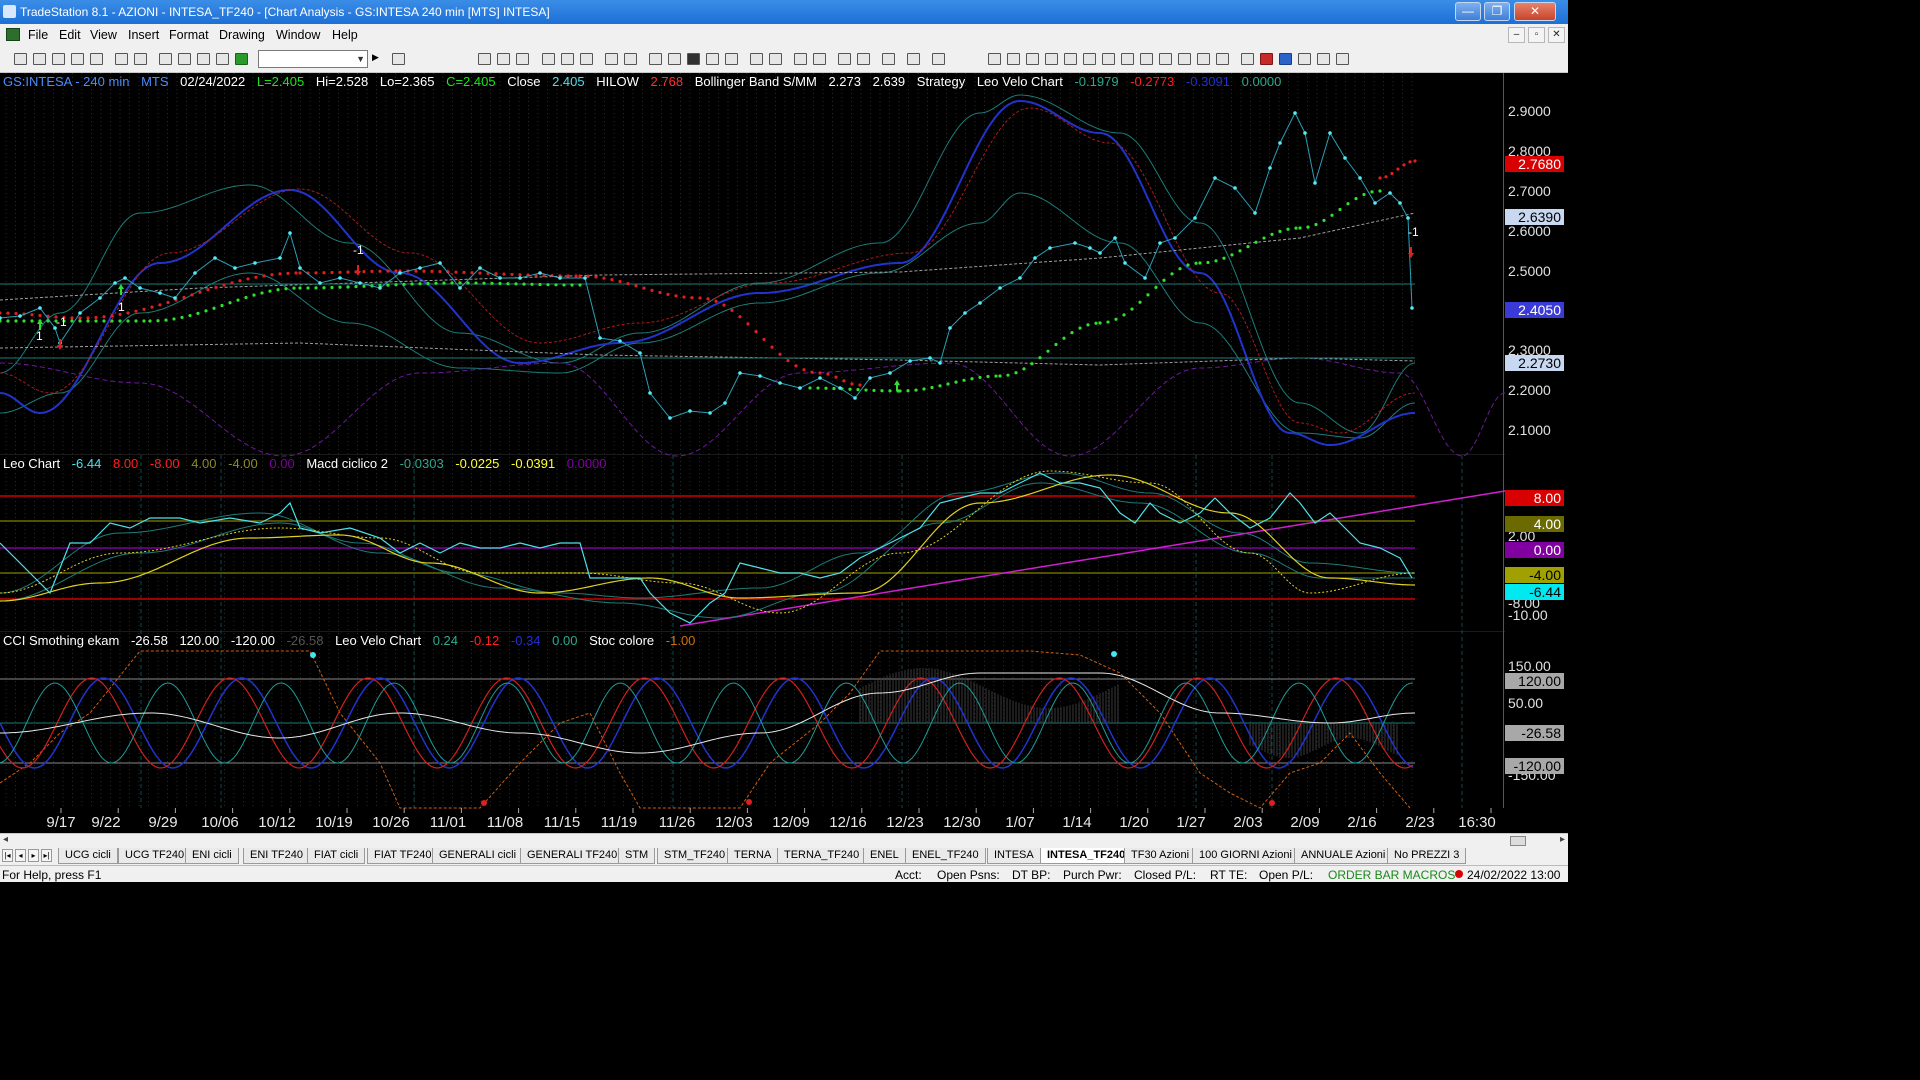 This screenshot has width=1920, height=1080. I want to click on play-icon: ▶, so click(375, 57).